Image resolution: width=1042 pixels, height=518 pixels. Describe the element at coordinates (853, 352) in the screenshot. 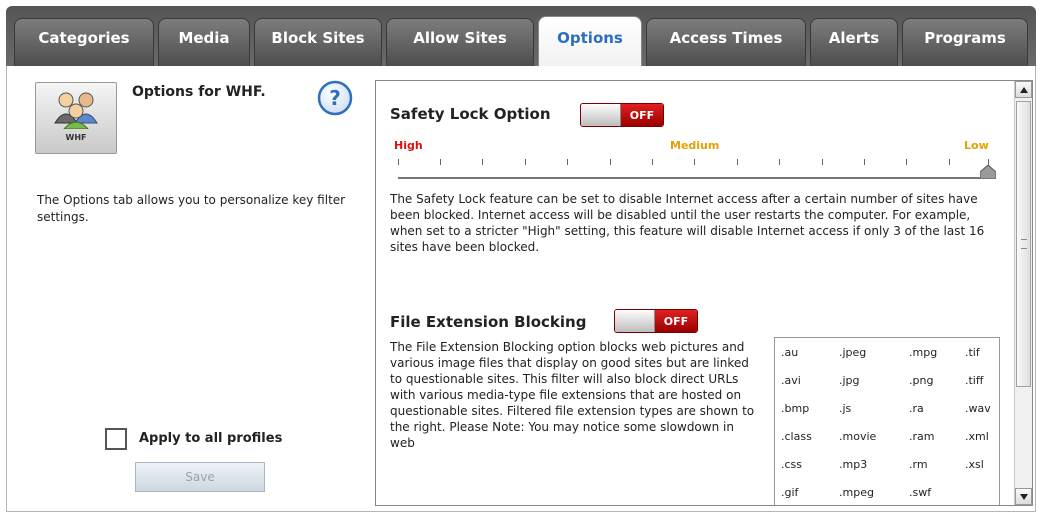

I see `extension-item: .jpeg` at that location.